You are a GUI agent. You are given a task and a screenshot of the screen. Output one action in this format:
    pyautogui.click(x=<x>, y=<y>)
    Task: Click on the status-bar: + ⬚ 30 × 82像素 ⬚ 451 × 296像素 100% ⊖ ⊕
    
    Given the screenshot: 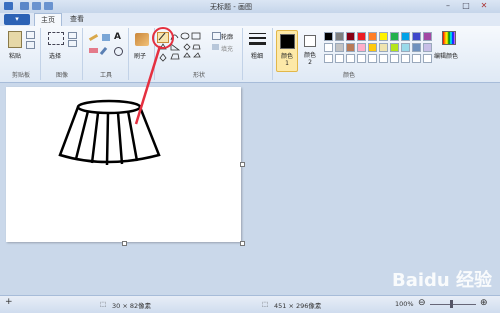 What is the action you would take?
    pyautogui.click(x=250, y=304)
    